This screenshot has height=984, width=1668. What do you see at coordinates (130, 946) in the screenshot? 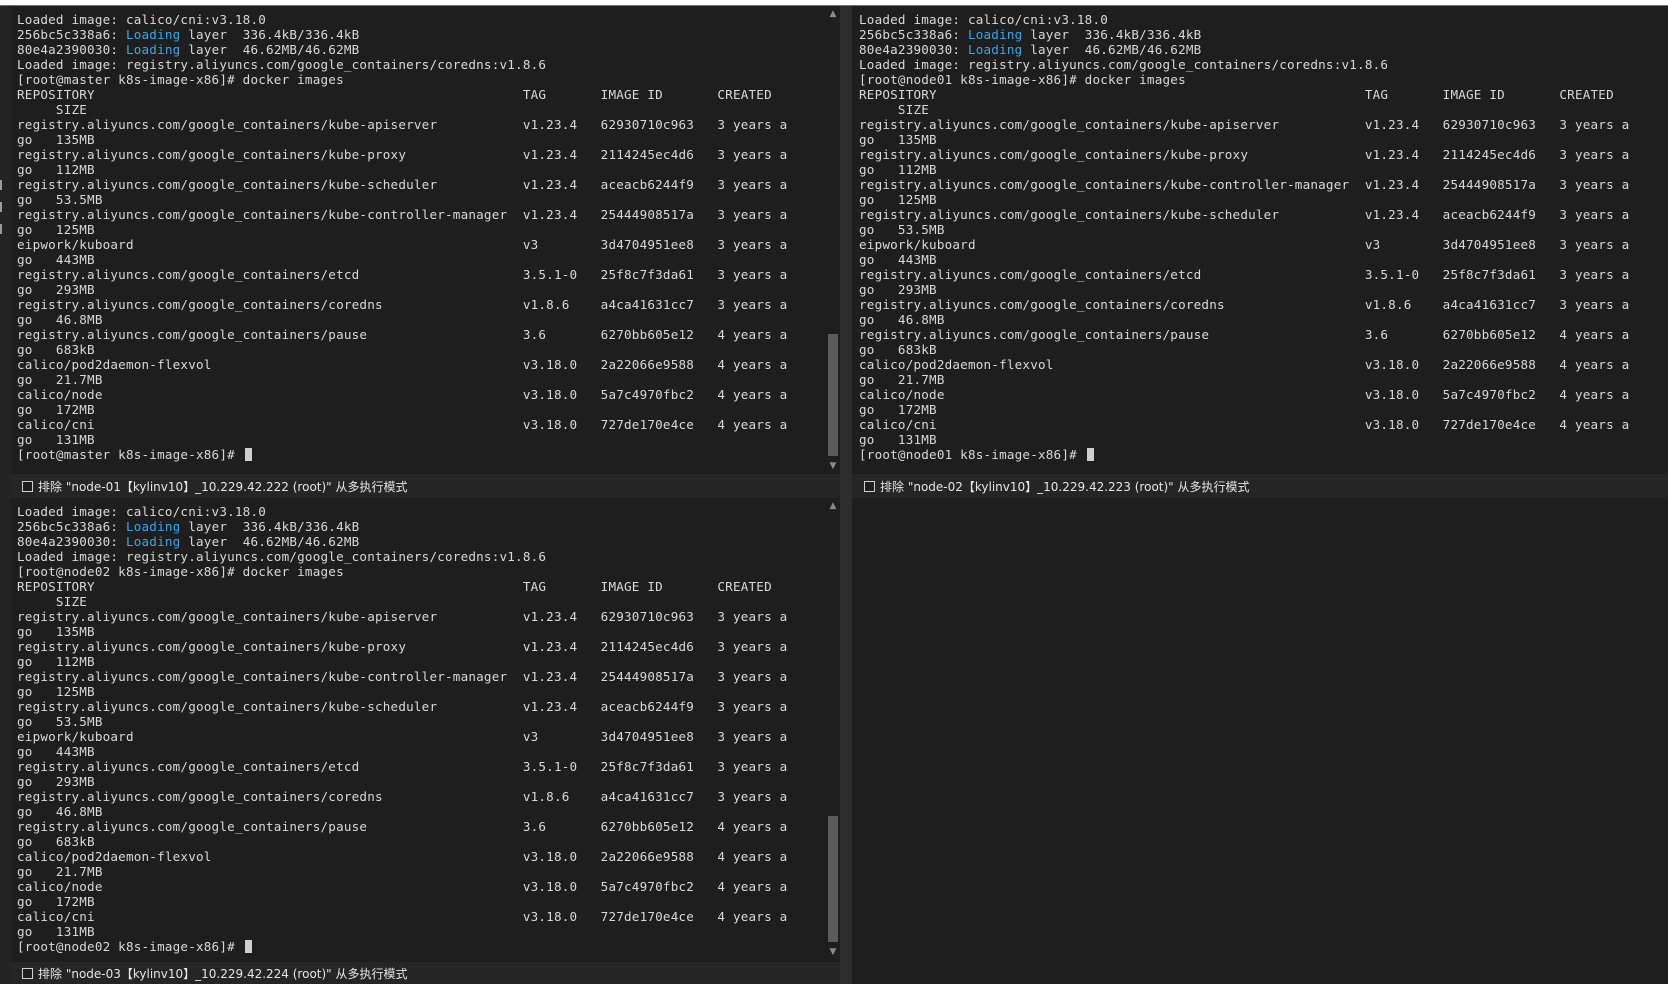
I see `terminal-text: [root@node02 k8s-image-x86]#` at bounding box center [130, 946].